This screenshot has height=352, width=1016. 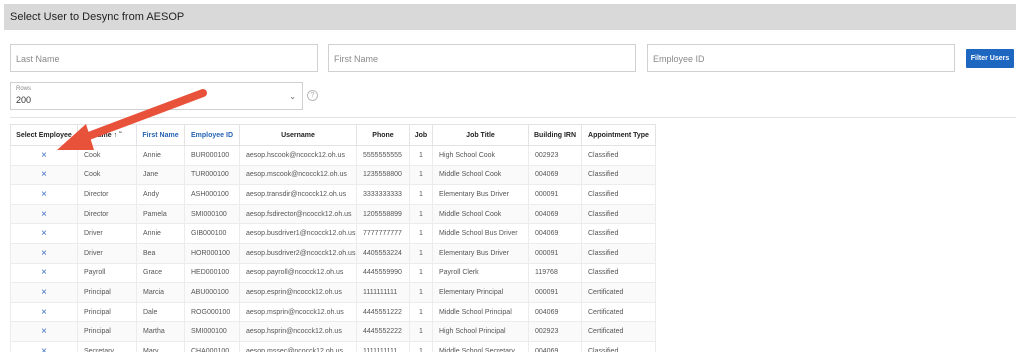 I want to click on cell-employee-id: HOR000100, so click(x=212, y=253).